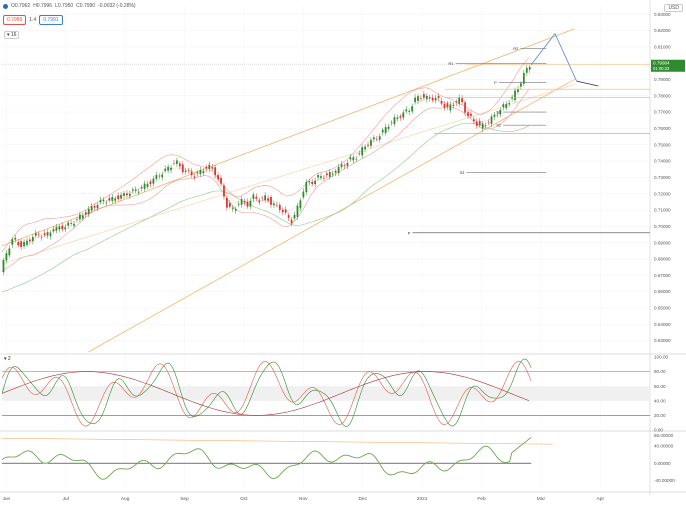 The height and width of the screenshot is (513, 686). Describe the element at coordinates (451, 63) in the screenshot. I see `pivot-label: R1` at that location.